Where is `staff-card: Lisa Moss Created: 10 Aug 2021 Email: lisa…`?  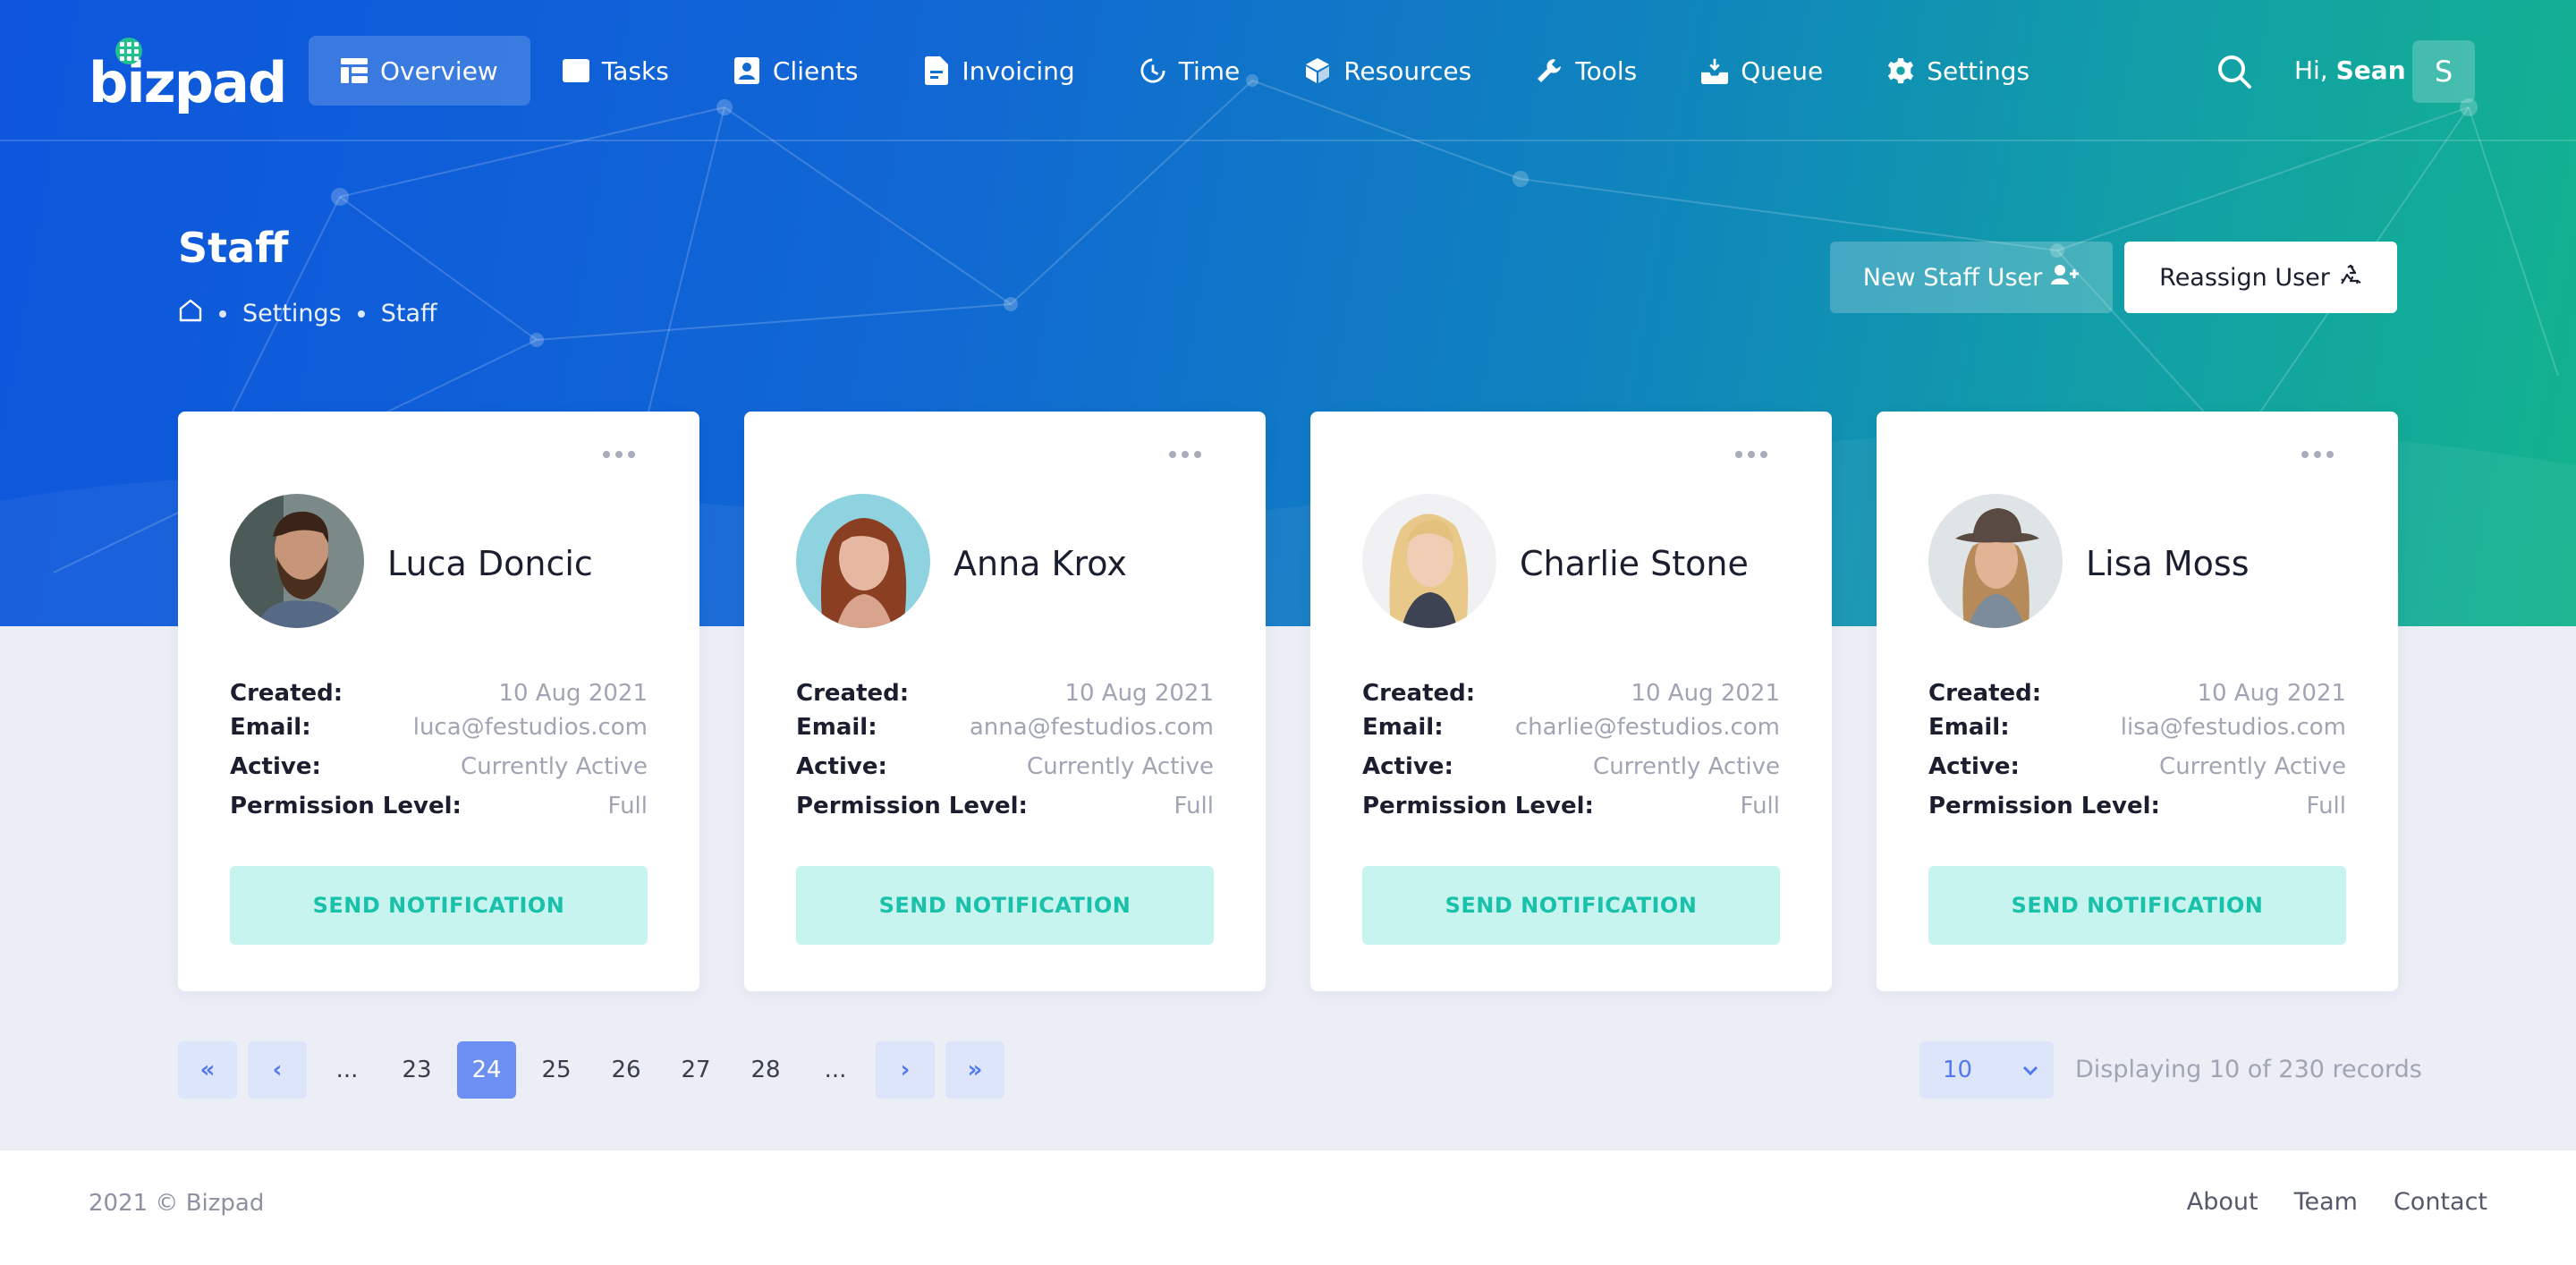 staff-card: Lisa Moss Created: 10 Aug 2021 Email: lisa… is located at coordinates (2137, 701).